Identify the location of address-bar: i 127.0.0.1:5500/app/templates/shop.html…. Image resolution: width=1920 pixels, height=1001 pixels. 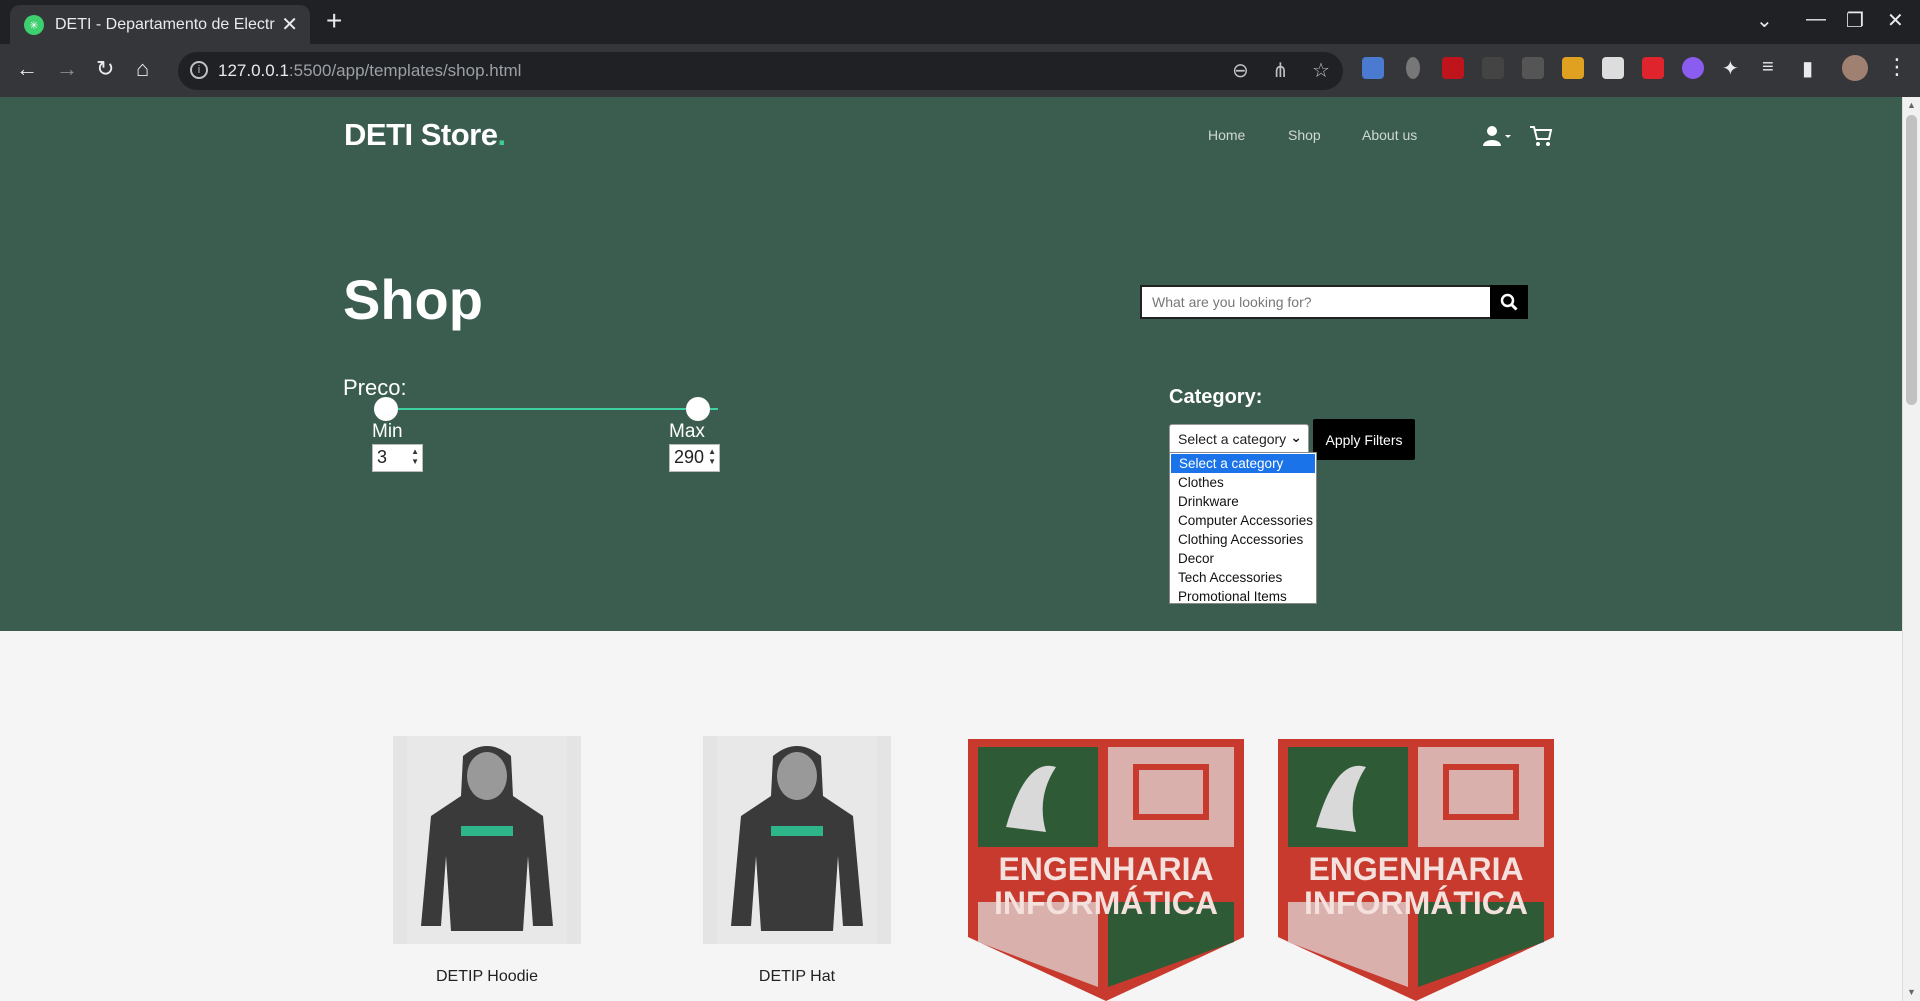
(760, 71).